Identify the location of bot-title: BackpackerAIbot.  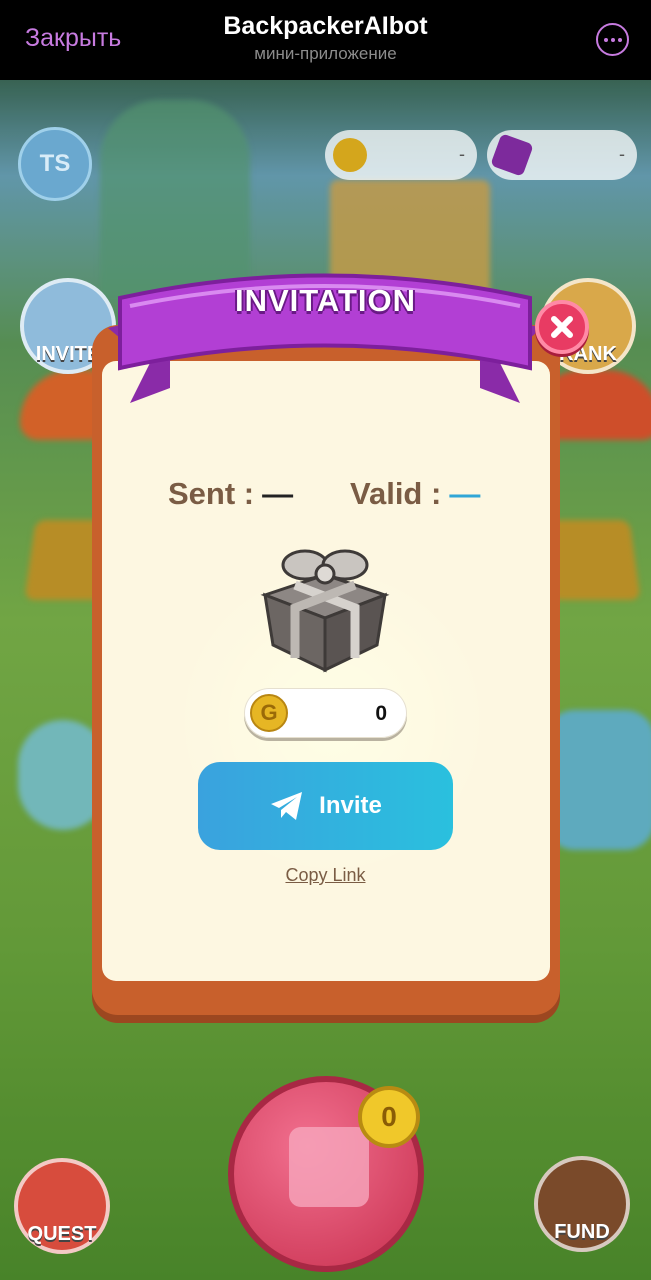
(325, 26).